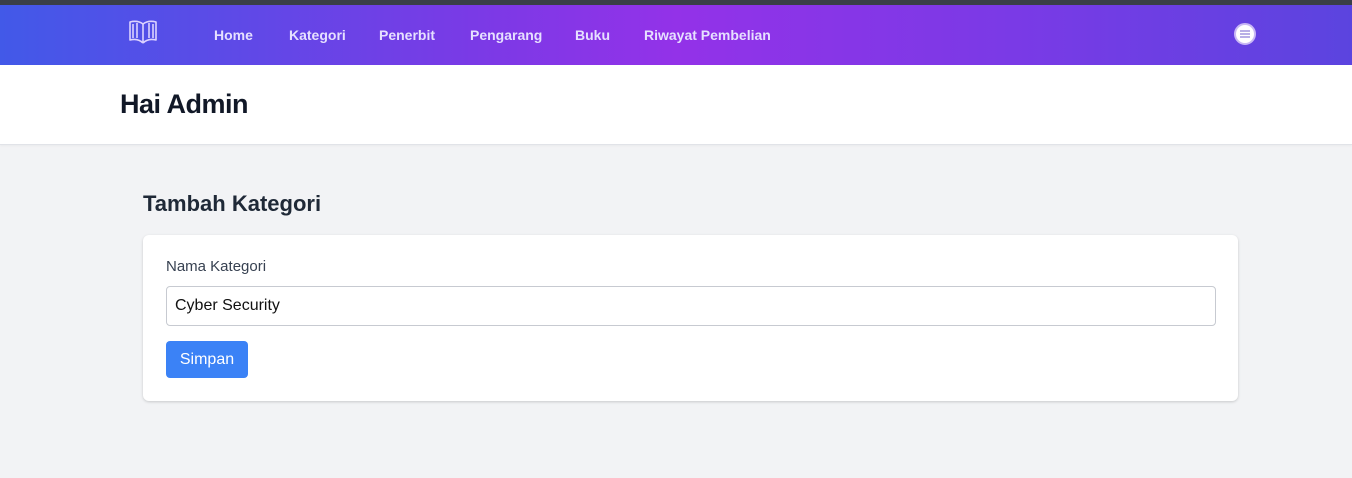 This screenshot has height=478, width=1352. I want to click on nav-link-home: Home, so click(233, 35).